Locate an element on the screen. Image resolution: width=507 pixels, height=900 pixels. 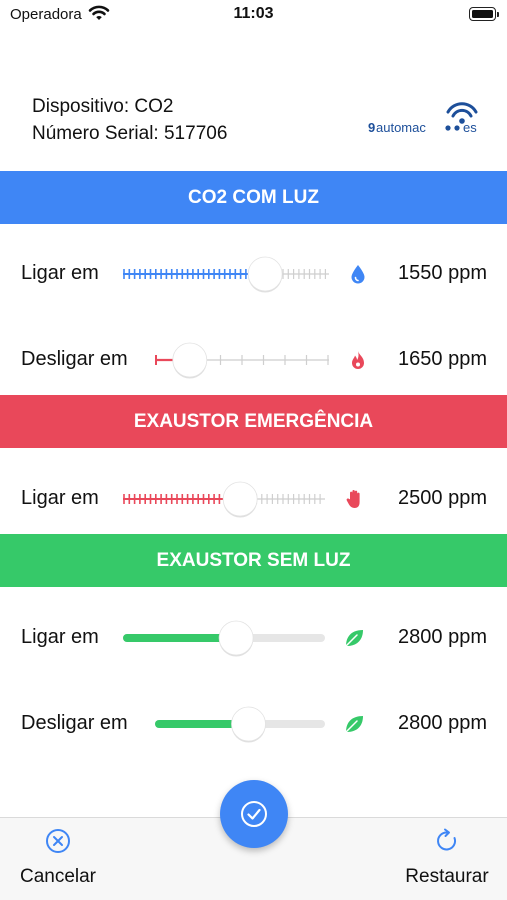
co2-on-row: Ligar em 1550 ppm is located at coordinates (253, 274).